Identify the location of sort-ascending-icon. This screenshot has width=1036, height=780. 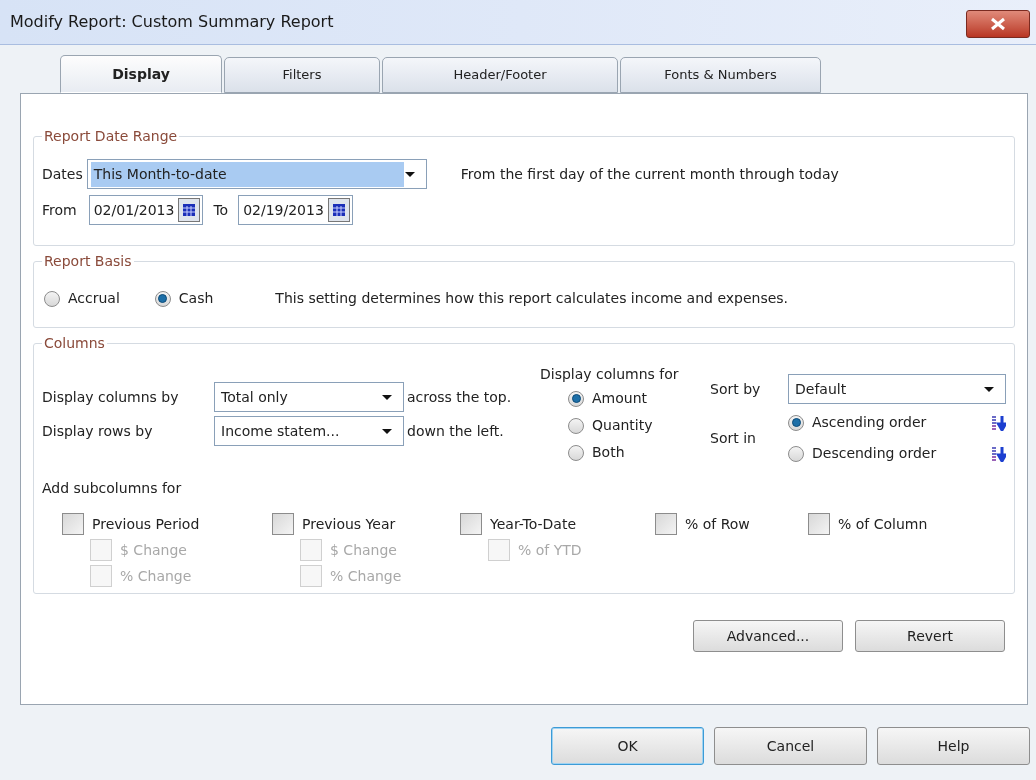
(998, 422).